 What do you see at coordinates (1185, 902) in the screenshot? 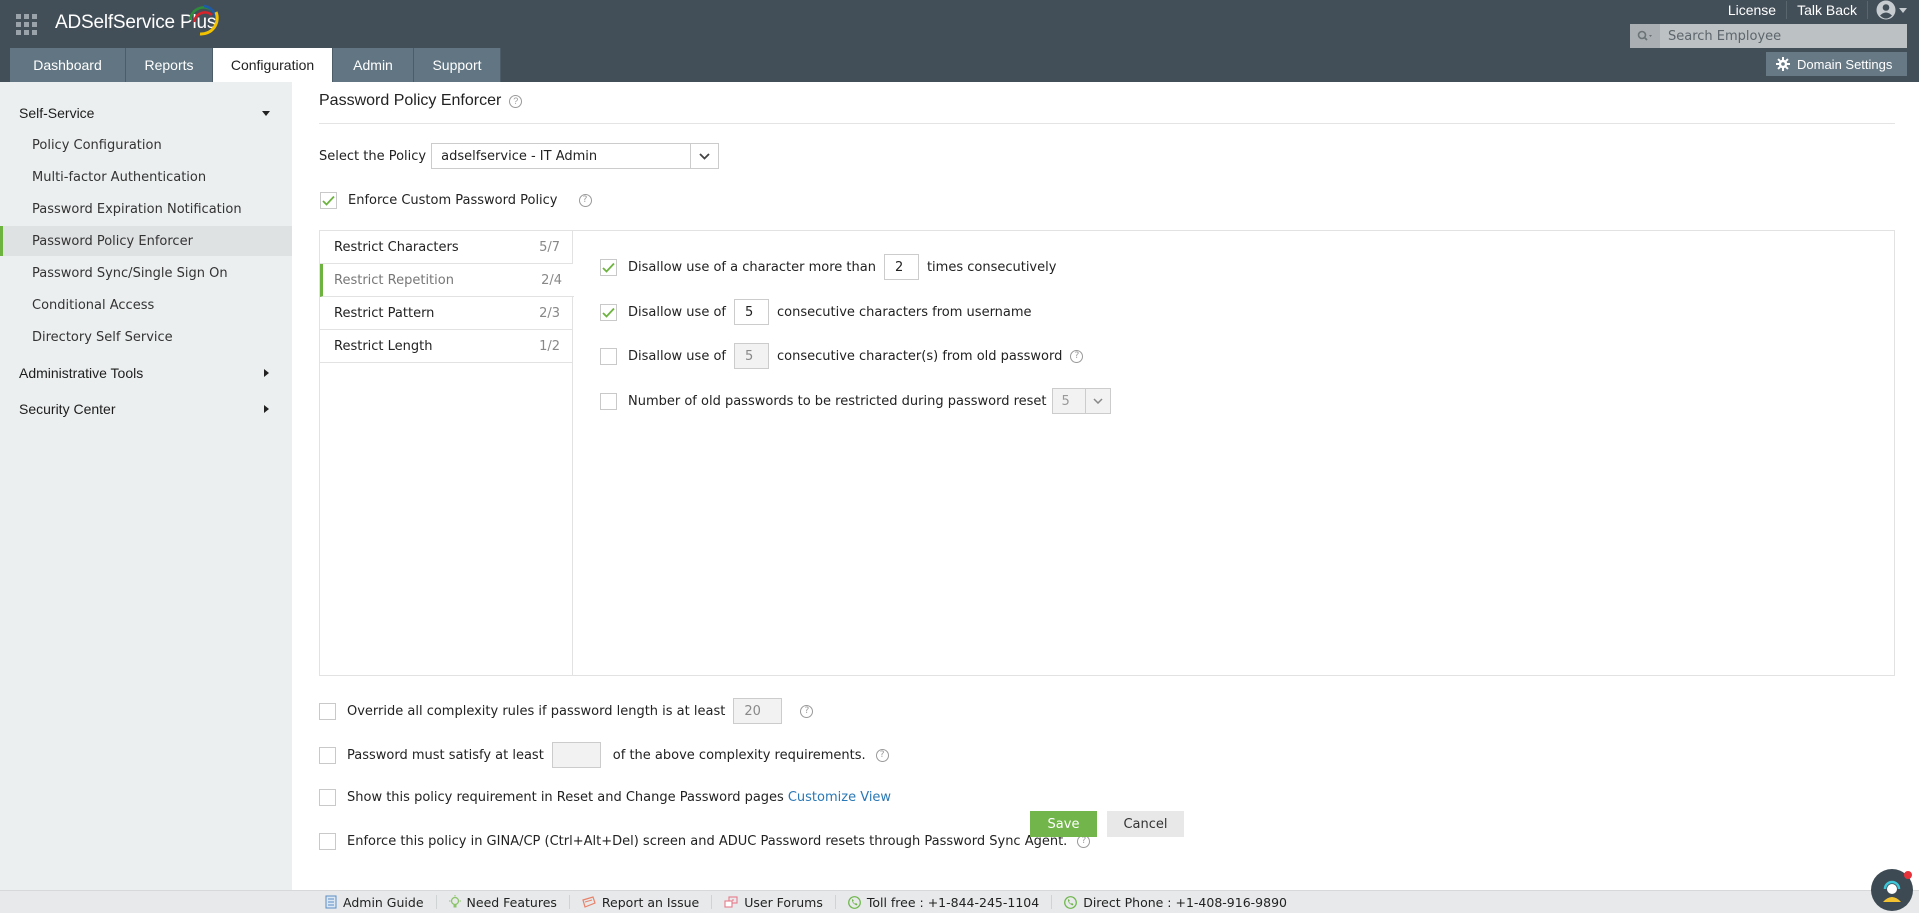
I see `footer-label: Direct Phone : +1-408-916-9890` at bounding box center [1185, 902].